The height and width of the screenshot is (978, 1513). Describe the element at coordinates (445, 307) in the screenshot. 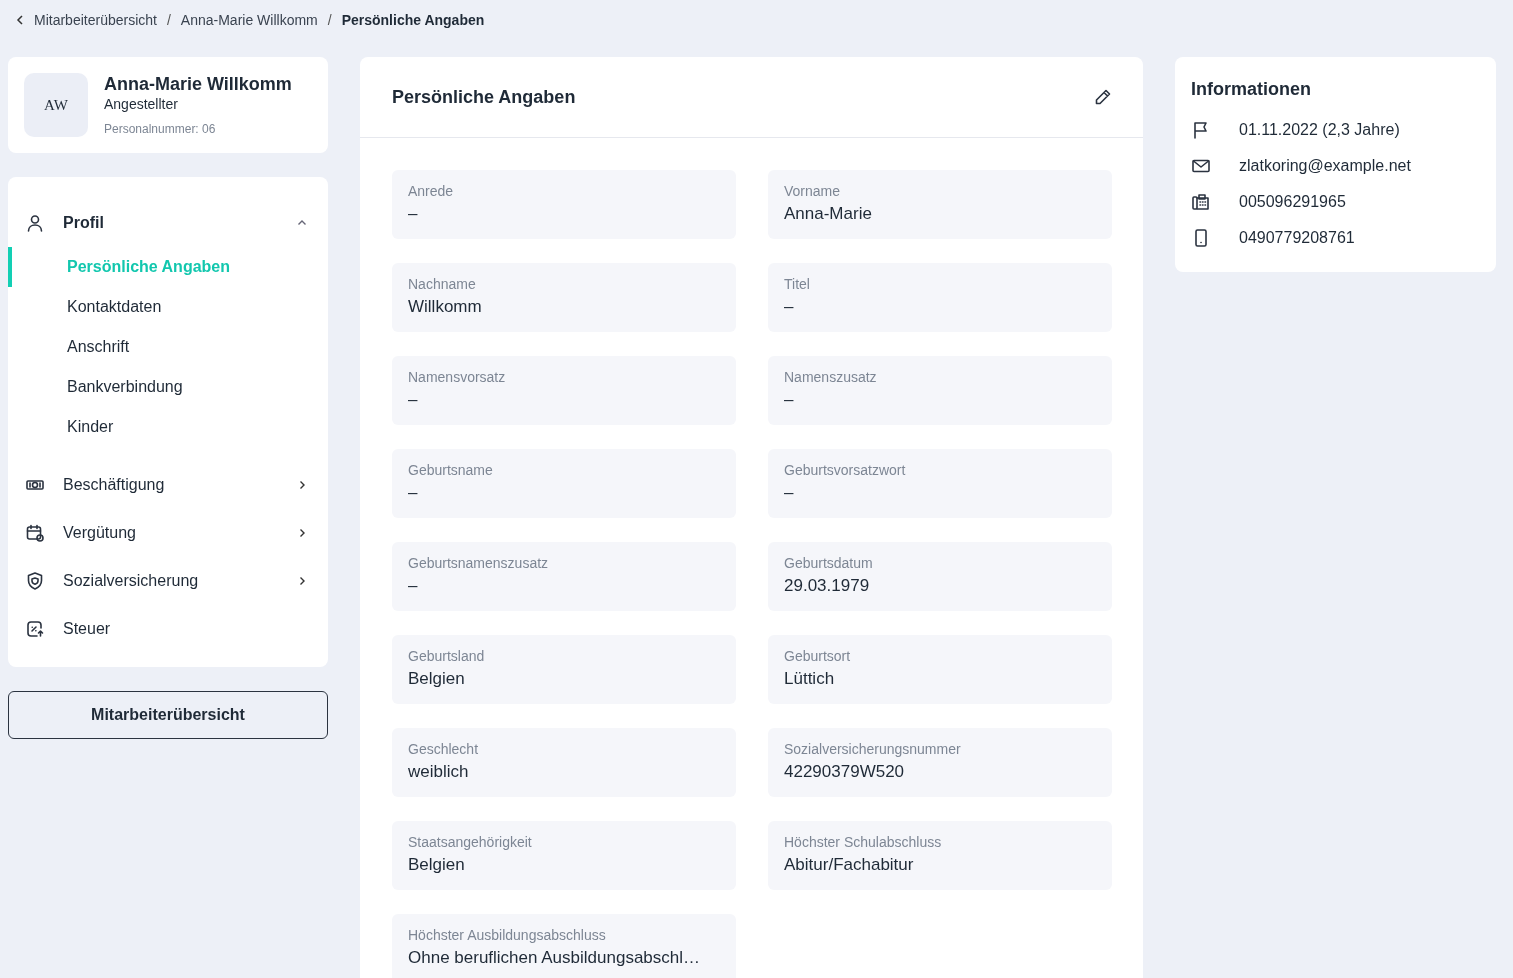

I see `field-value: Willkomm` at that location.